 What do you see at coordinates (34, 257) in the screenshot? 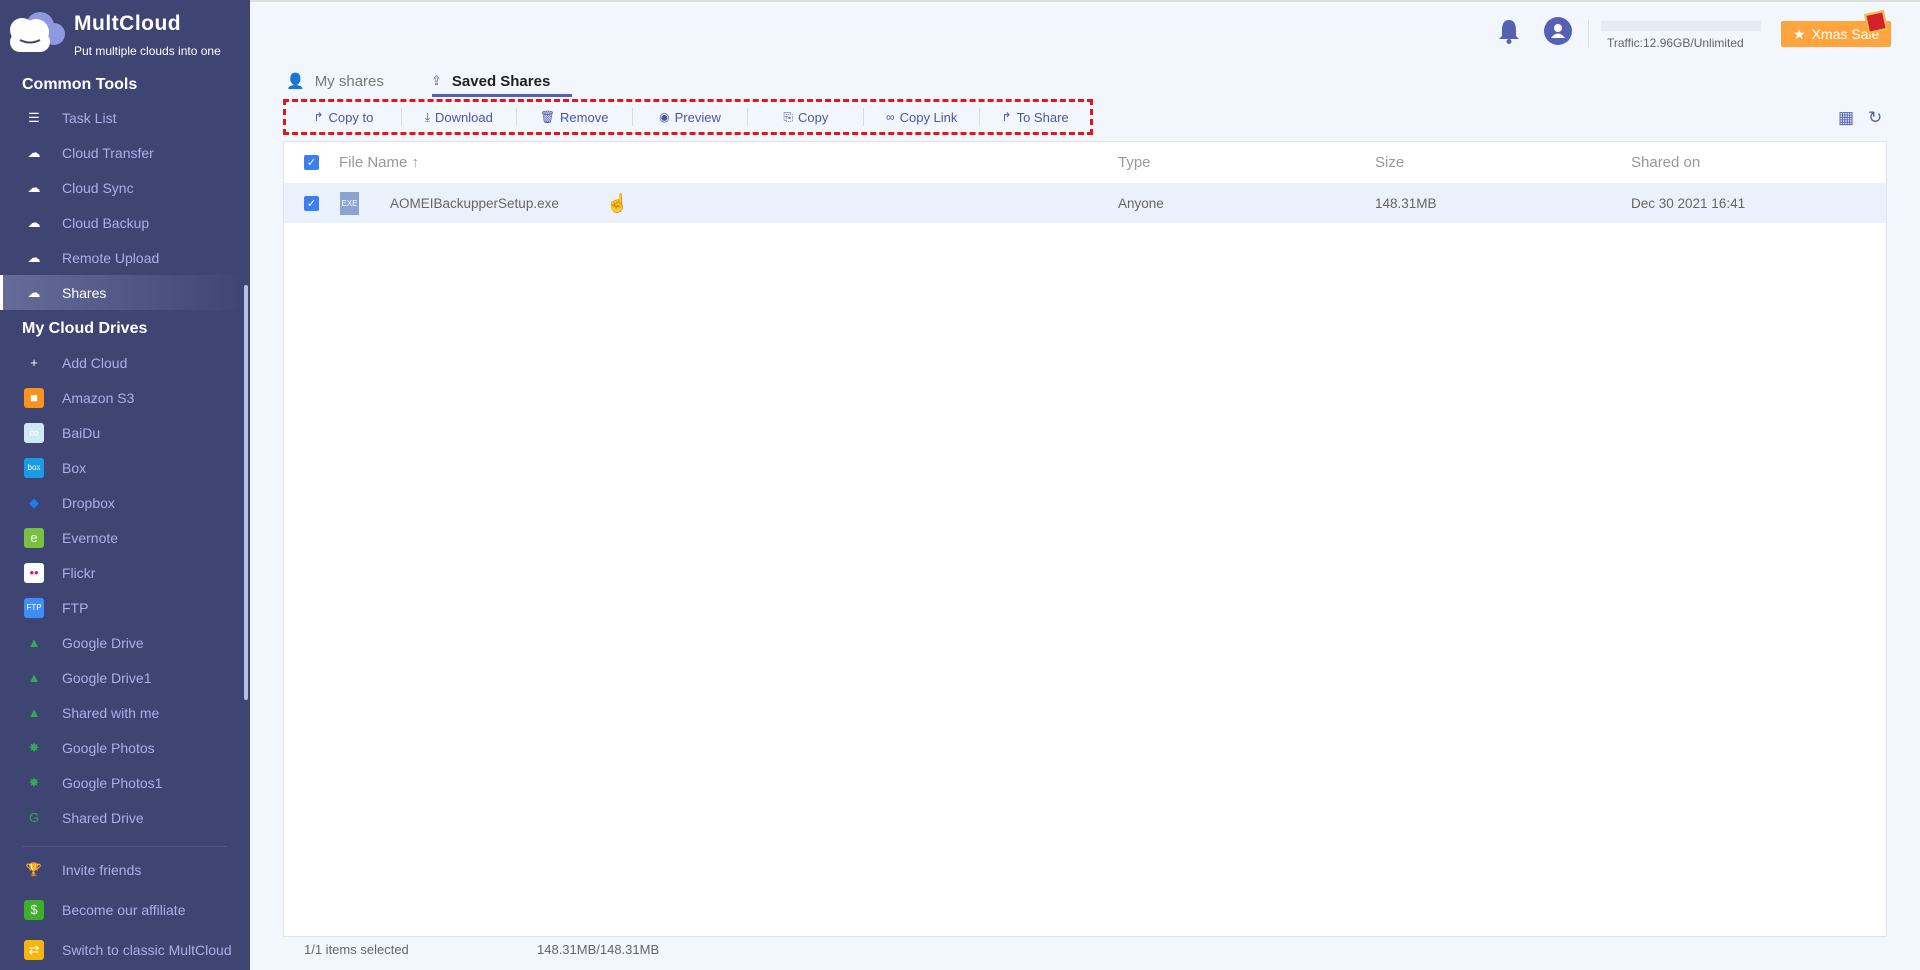
I see `cloud-upload-icon: ☁` at bounding box center [34, 257].